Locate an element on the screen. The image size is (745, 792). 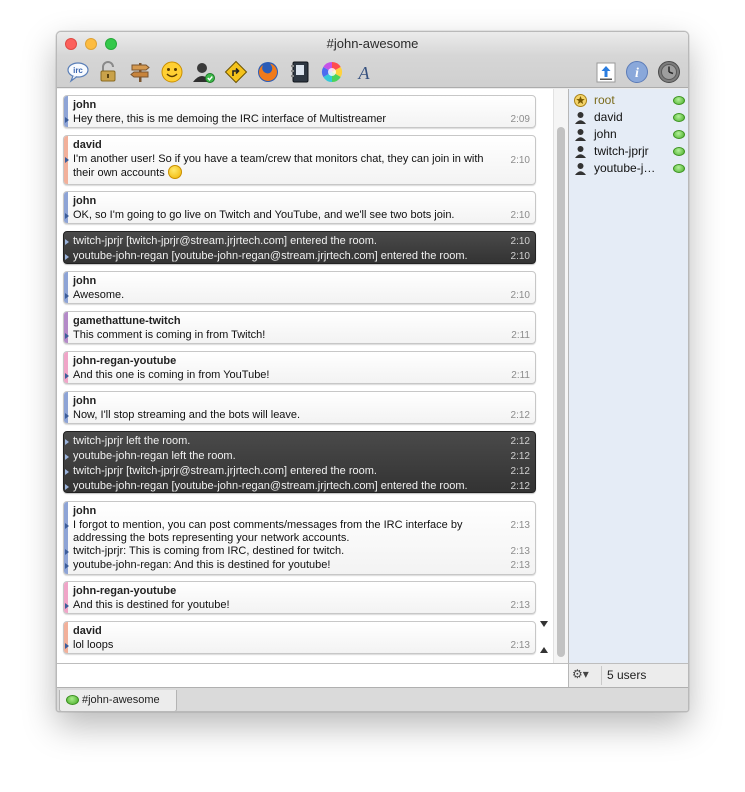
signpost-icon is located at coordinates (140, 72).